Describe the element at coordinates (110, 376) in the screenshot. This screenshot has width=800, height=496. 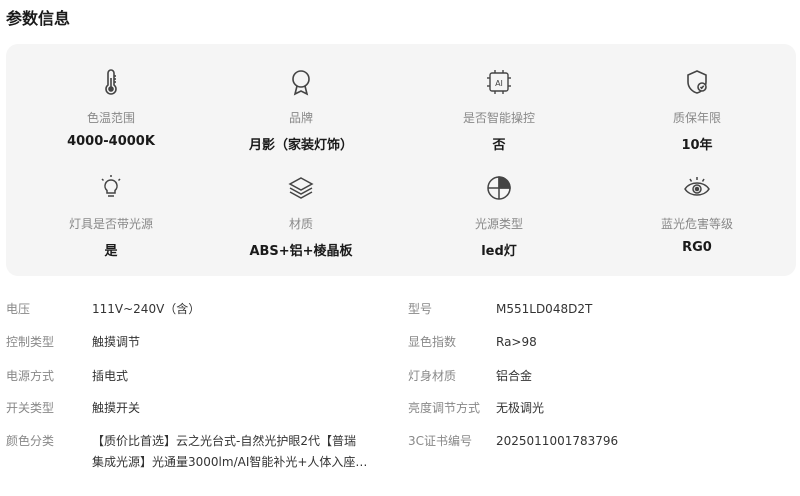
I see `spec-value: 插电式` at that location.